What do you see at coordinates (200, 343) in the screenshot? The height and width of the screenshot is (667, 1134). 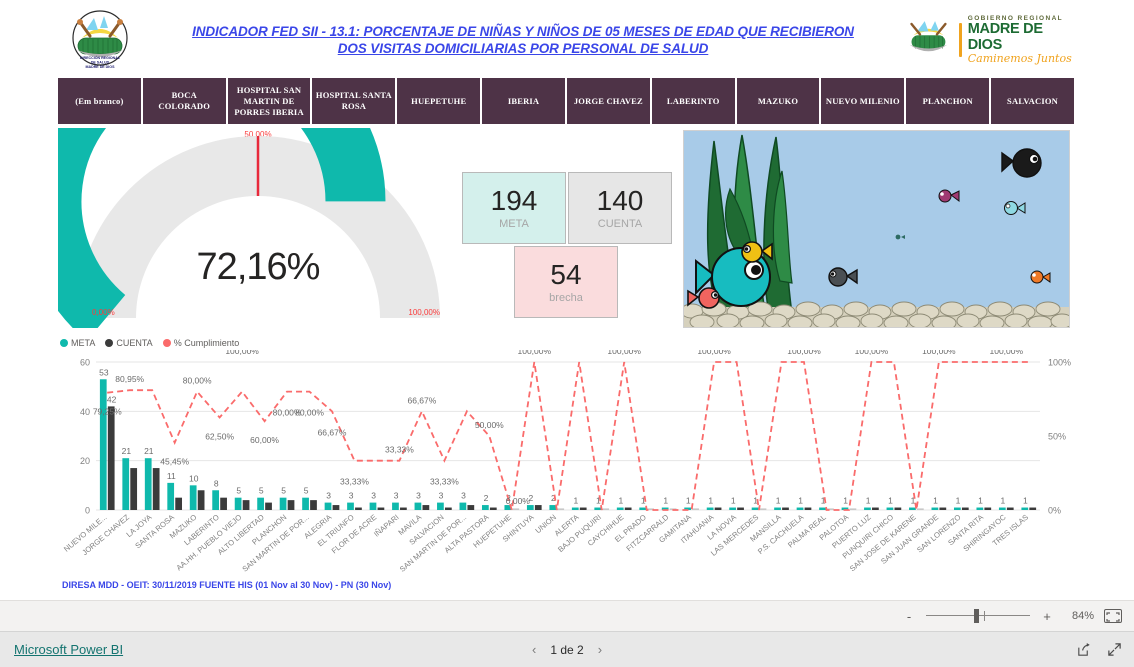 I see `legend-item-cumplimiento: % Cumplimiento` at bounding box center [200, 343].